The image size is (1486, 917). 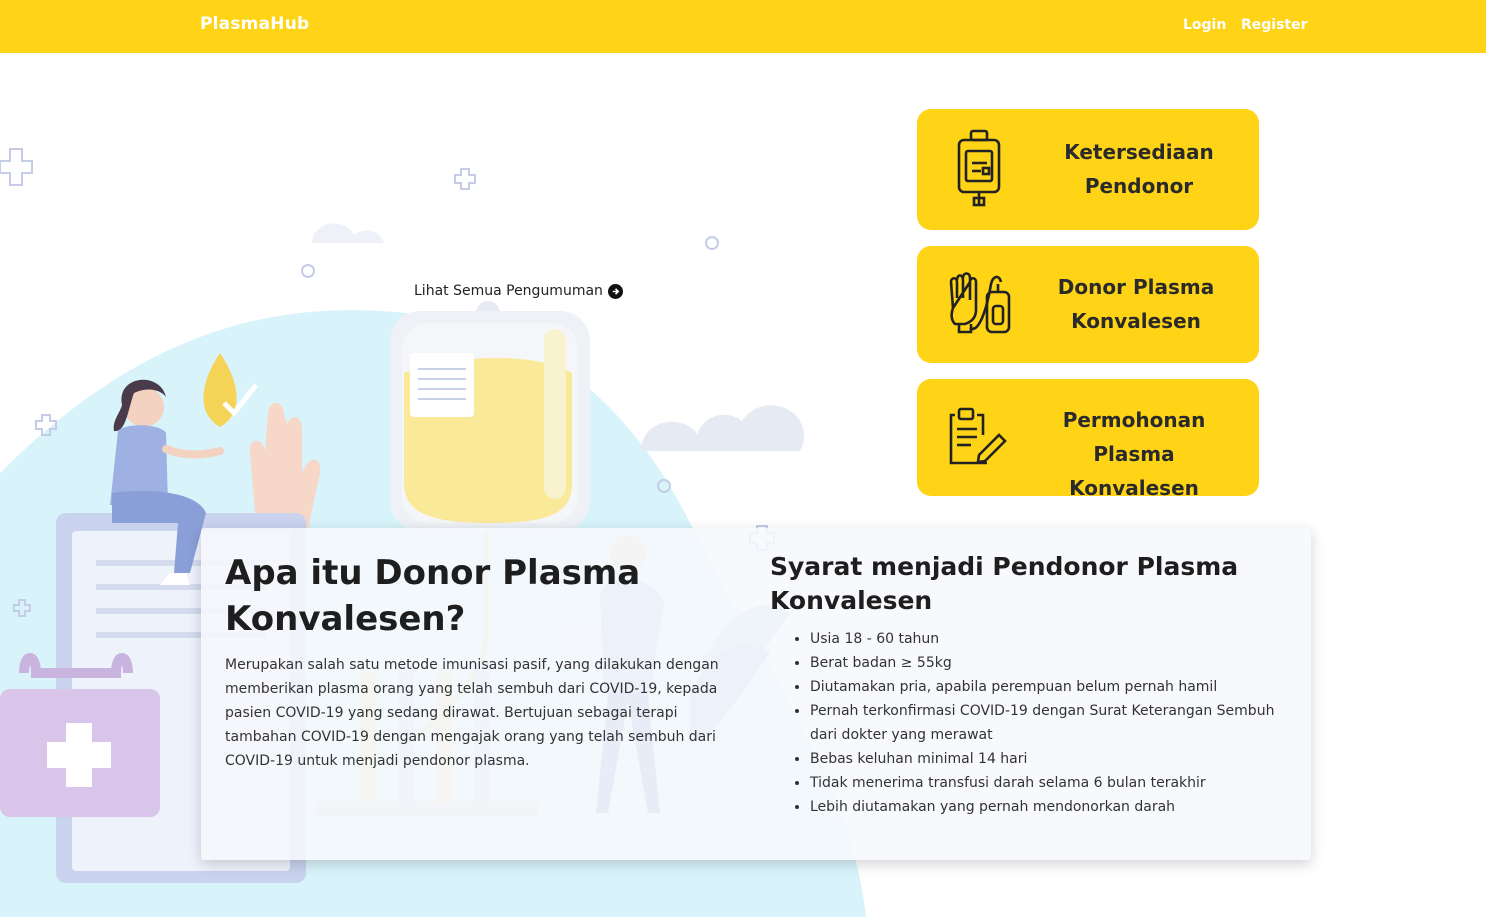 I want to click on requirement-item: Bebas keluhan minimal 14 hari, so click(x=1055, y=759).